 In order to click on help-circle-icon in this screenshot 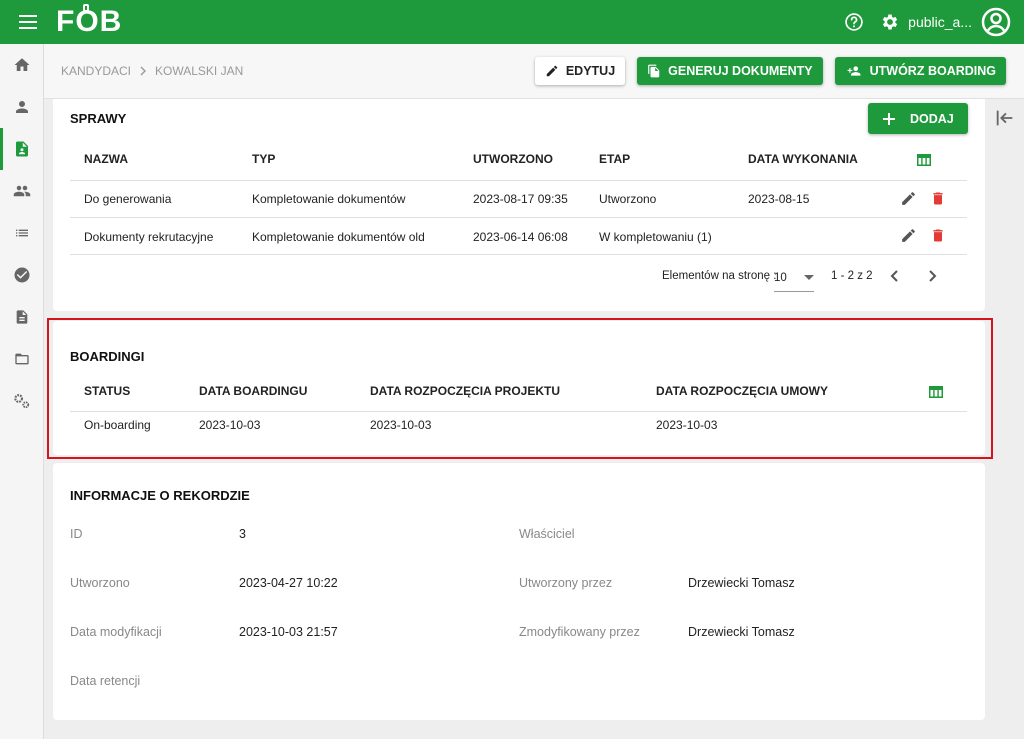, I will do `click(854, 22)`.